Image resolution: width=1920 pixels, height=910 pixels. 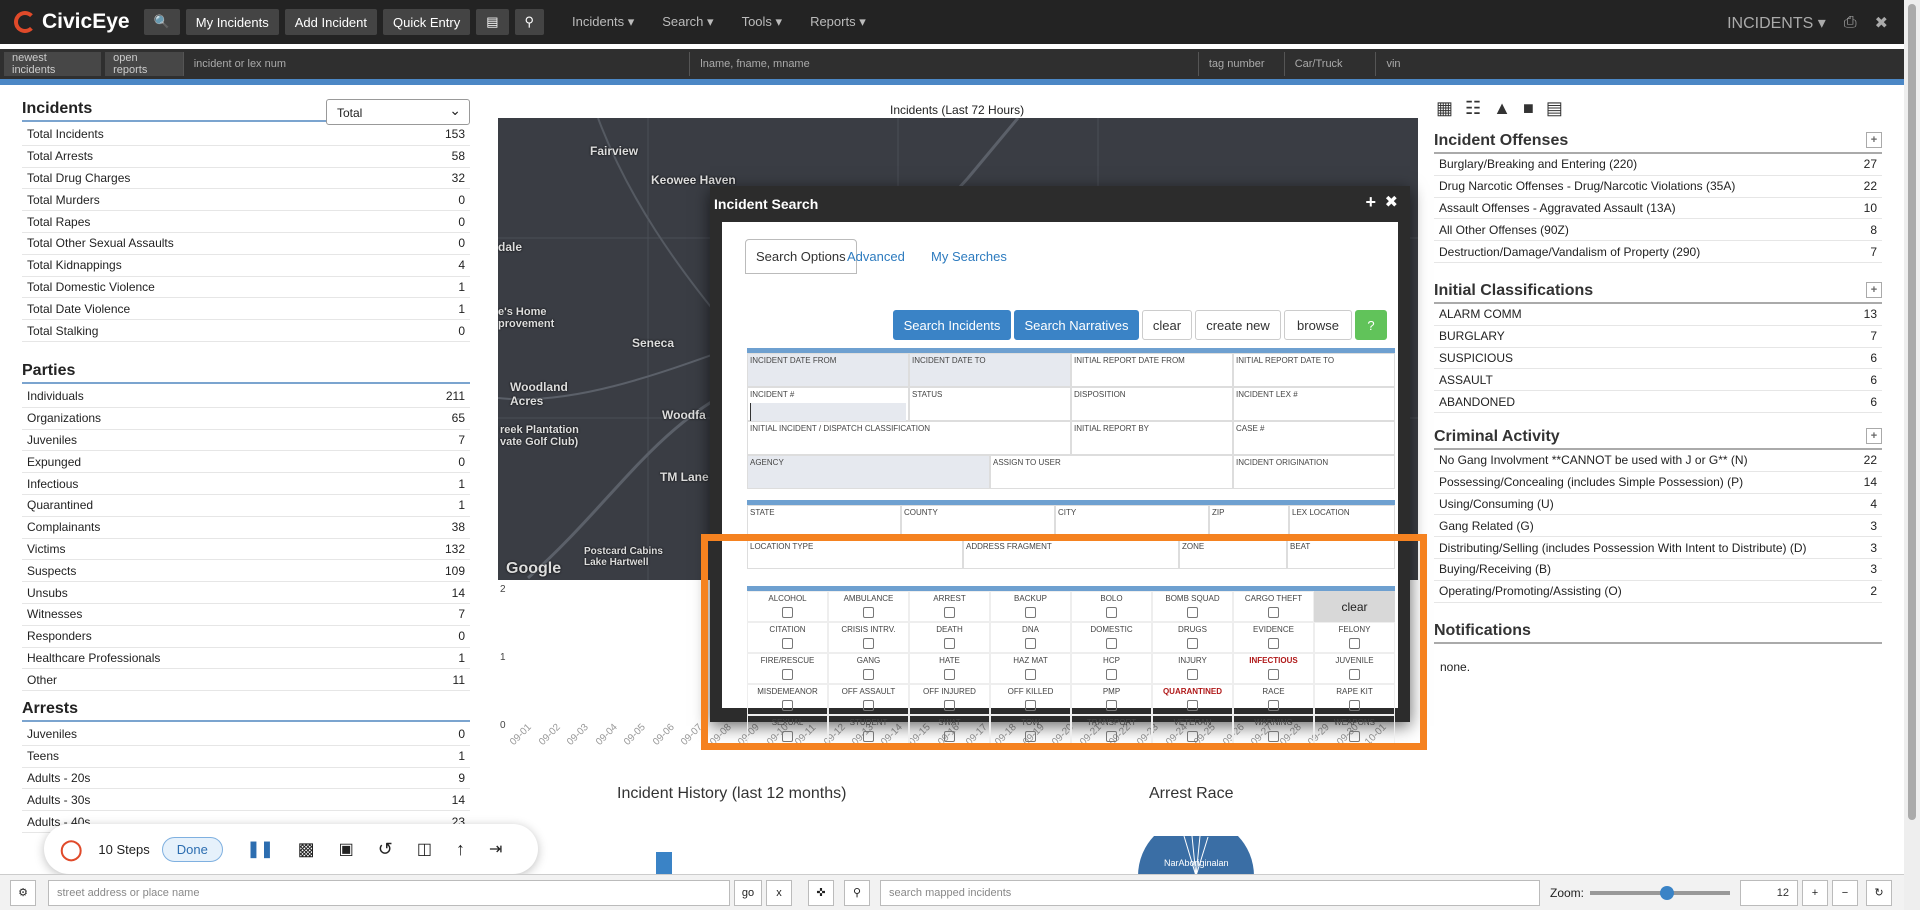 I want to click on name-input: lname, fname, mname, so click(x=943, y=64).